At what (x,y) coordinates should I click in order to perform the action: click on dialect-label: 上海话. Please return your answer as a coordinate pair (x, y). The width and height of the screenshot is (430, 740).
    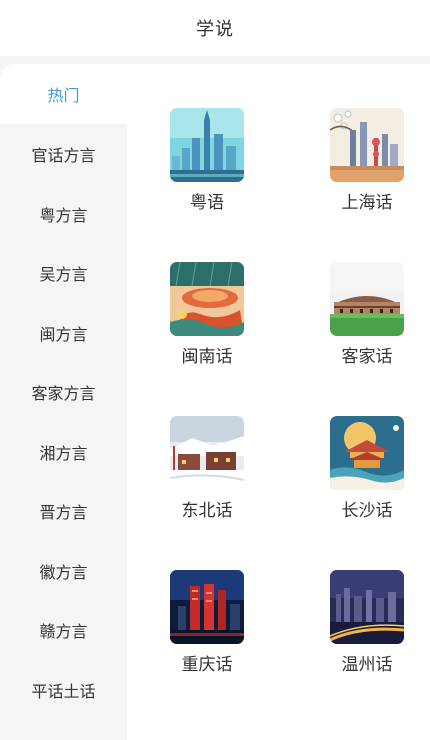
    Looking at the image, I should click on (367, 203).